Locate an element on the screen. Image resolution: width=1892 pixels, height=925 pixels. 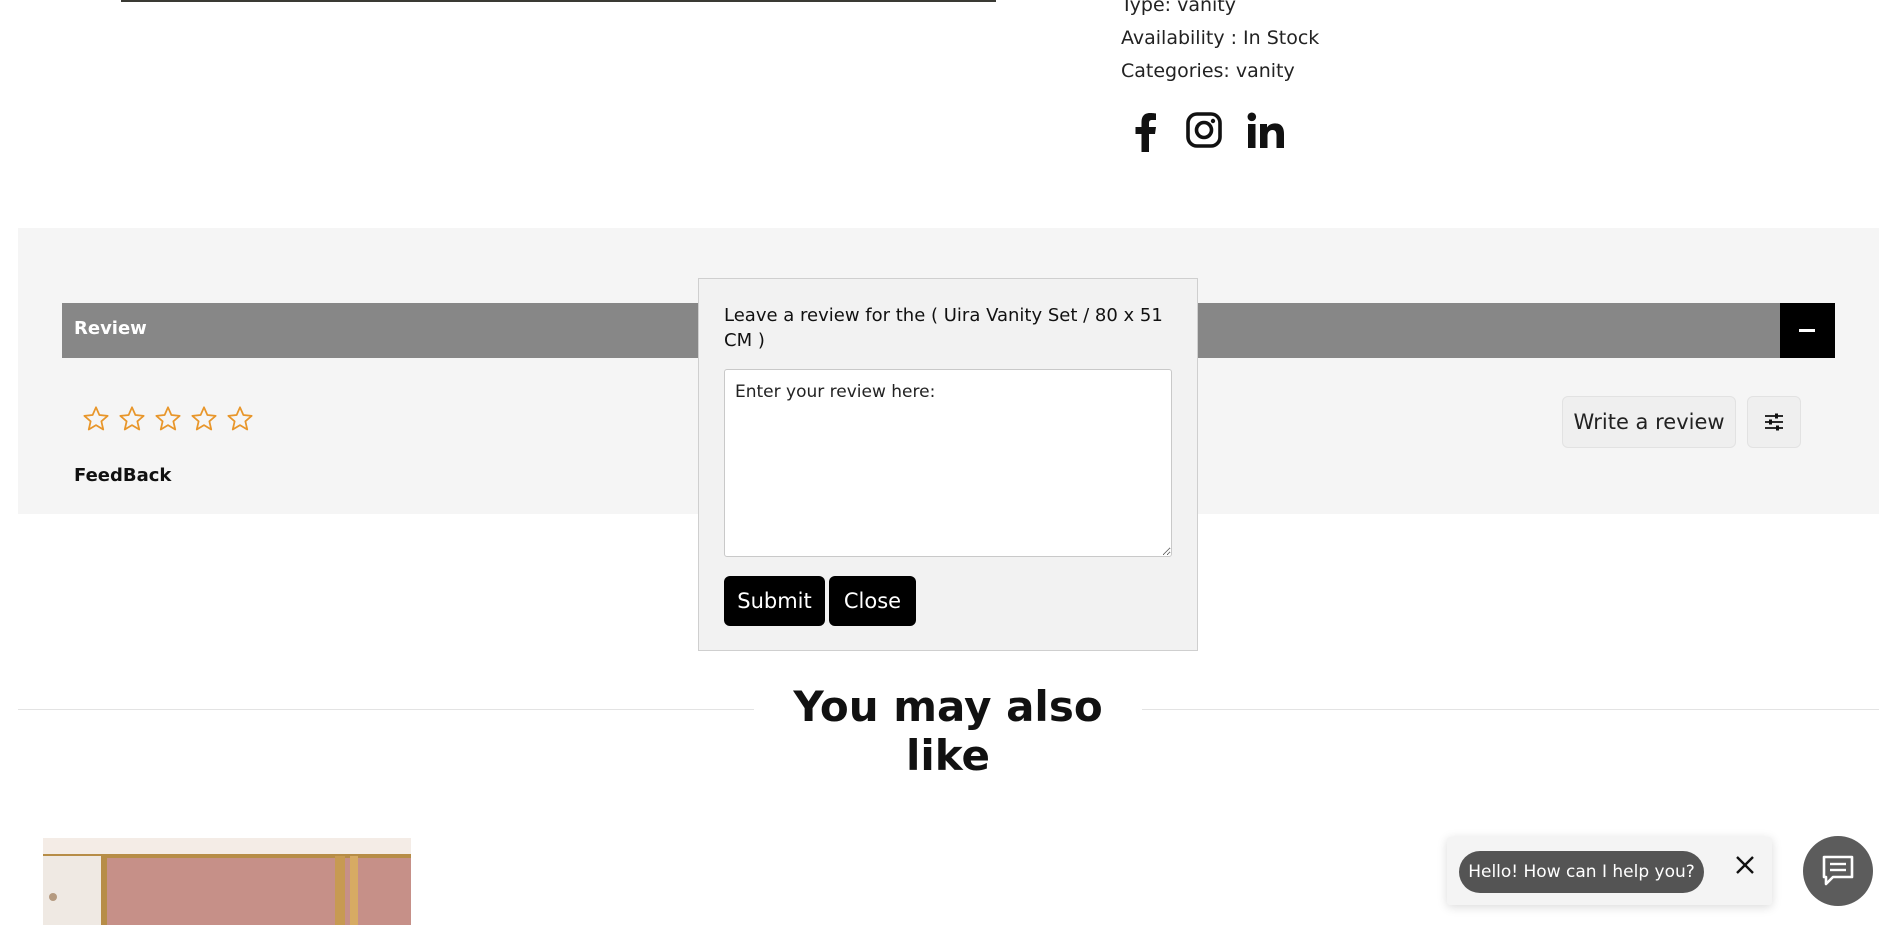
rating-stars is located at coordinates (168, 419).